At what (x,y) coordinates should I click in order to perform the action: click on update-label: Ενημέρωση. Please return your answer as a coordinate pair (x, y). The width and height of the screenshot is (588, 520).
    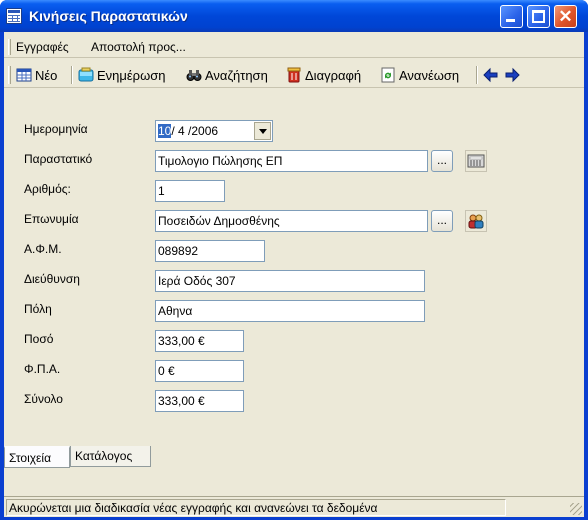
    Looking at the image, I should click on (131, 75).